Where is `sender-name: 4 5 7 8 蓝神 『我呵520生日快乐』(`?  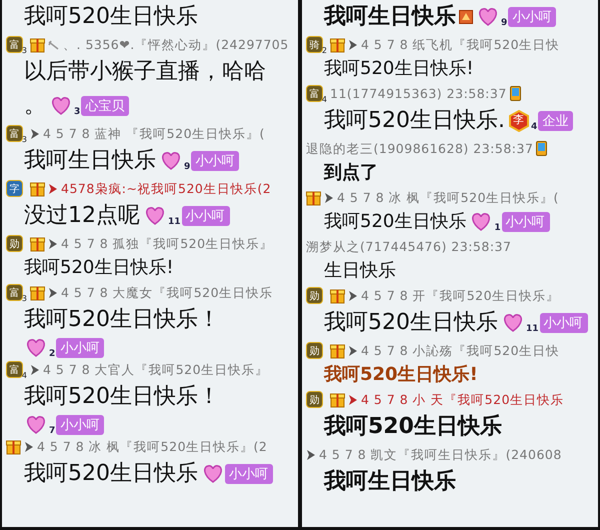
sender-name: 4 5 7 8 蓝神 『我呵520生日快乐』( is located at coordinates (154, 134).